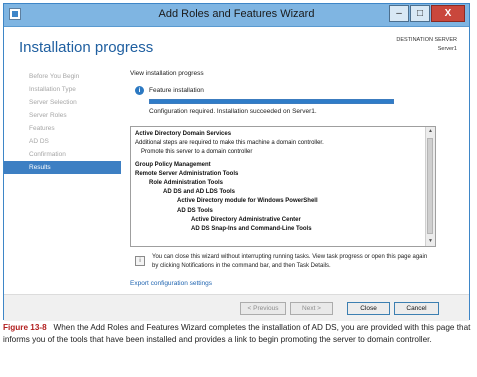 The height and width of the screenshot is (377, 477). I want to click on result-item: AD DS and AD LDS Tools, so click(199, 192).